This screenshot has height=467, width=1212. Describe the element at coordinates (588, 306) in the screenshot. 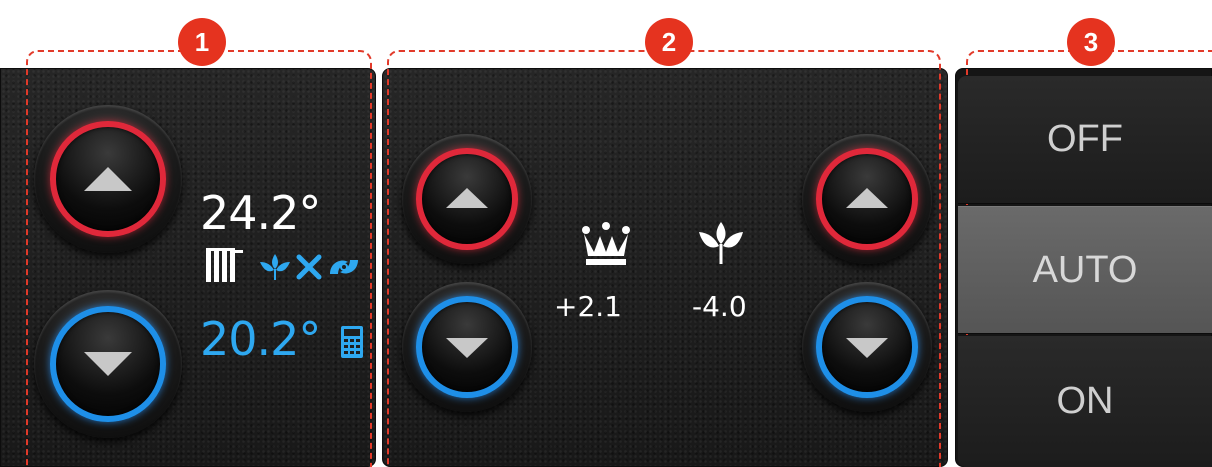

I see `comfort-offset: +2.1` at that location.